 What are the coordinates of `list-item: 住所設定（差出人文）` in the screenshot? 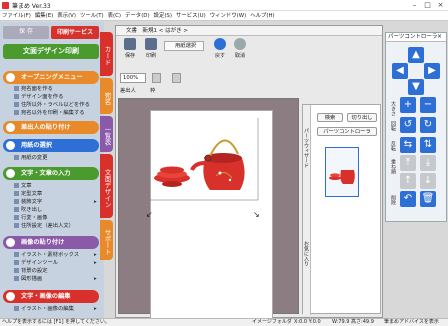 It's located at (44, 226).